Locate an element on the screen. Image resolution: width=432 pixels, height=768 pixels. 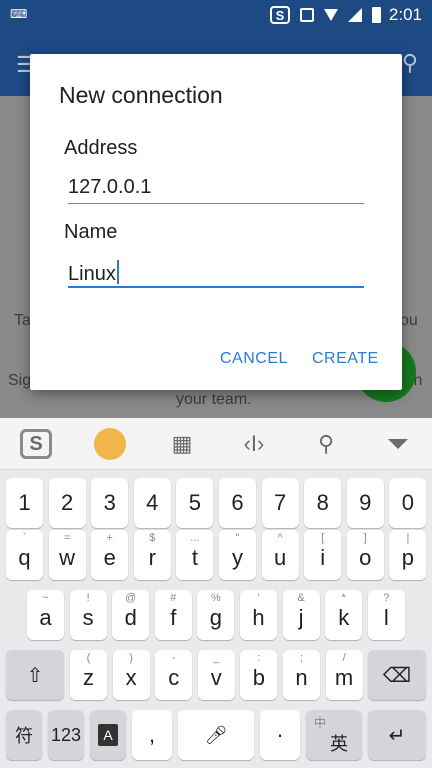
key-secondary-label: _ is located at coordinates (216, 658).